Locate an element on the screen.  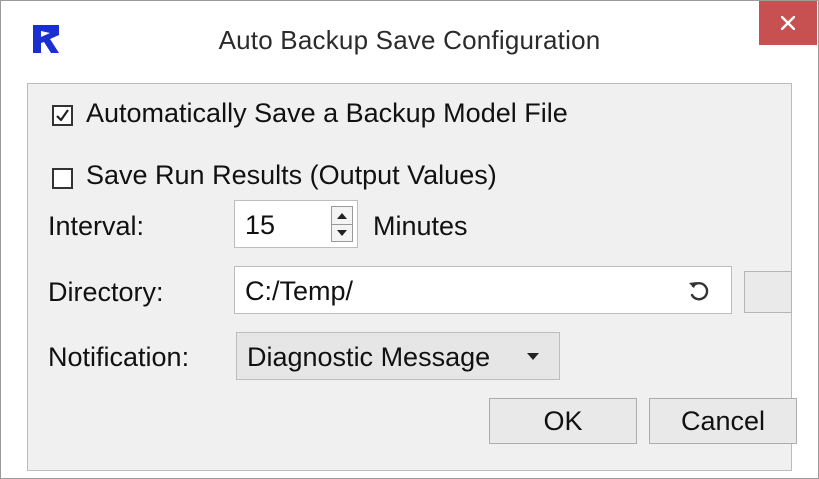
spin-up-button is located at coordinates (342, 216).